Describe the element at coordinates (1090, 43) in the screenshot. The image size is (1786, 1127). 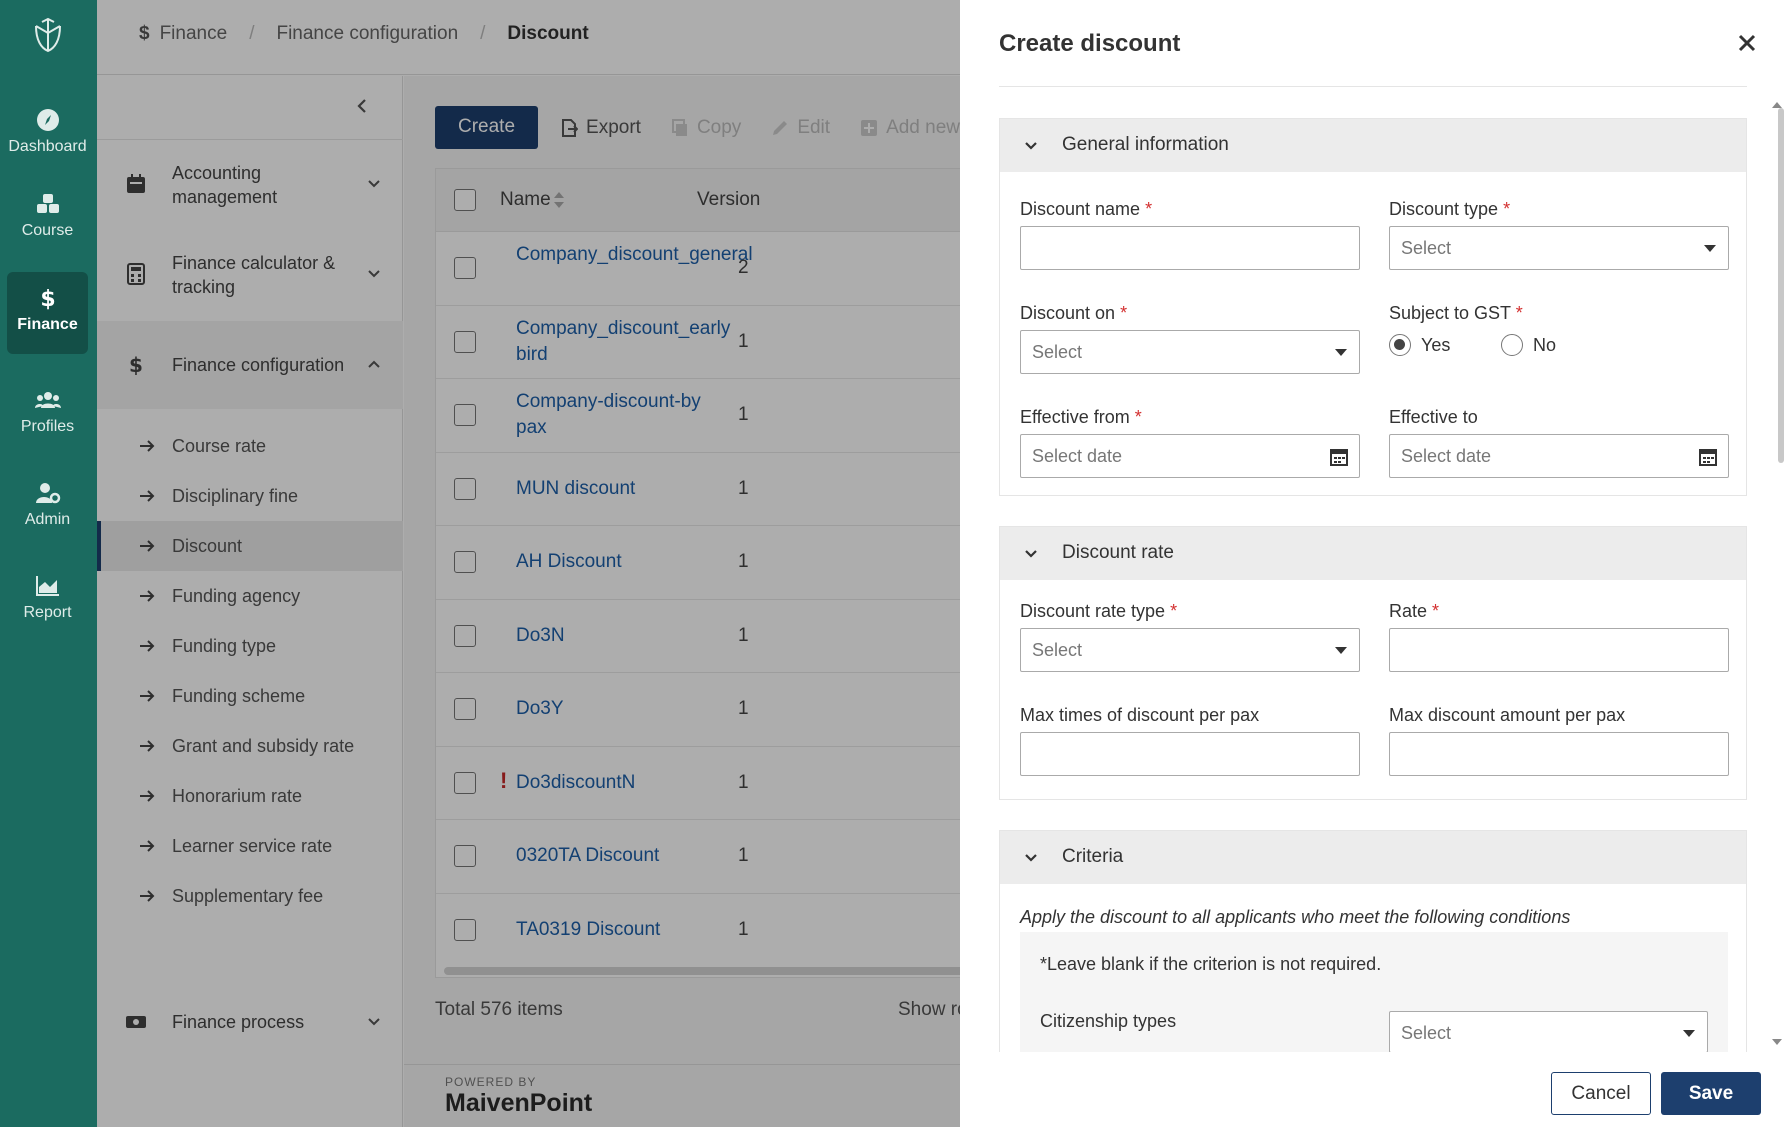
I see `drawer-title: Create discount` at that location.